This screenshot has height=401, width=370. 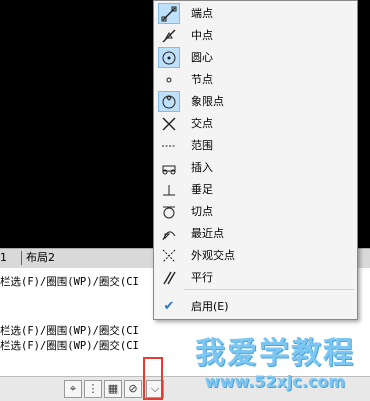 I want to click on grid-icon: ▦, so click(x=113, y=389).